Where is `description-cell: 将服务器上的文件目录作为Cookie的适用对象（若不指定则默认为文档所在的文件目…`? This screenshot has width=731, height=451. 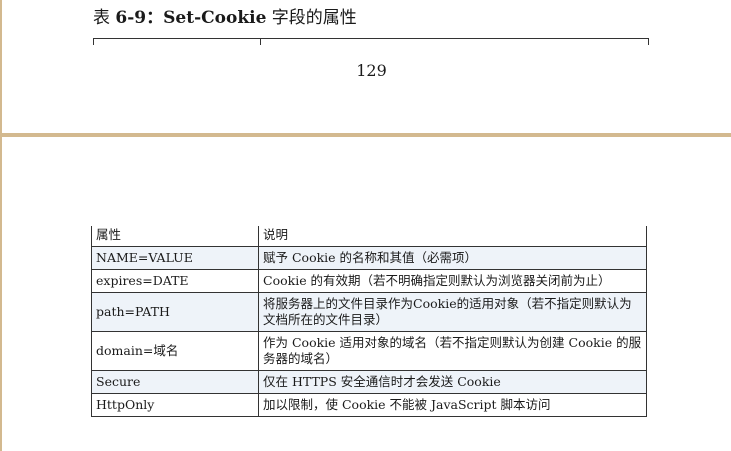 description-cell: 将服务器上的文件目录作为Cookie的适用对象（若不指定则默认为文档所在的文件目… is located at coordinates (452, 312).